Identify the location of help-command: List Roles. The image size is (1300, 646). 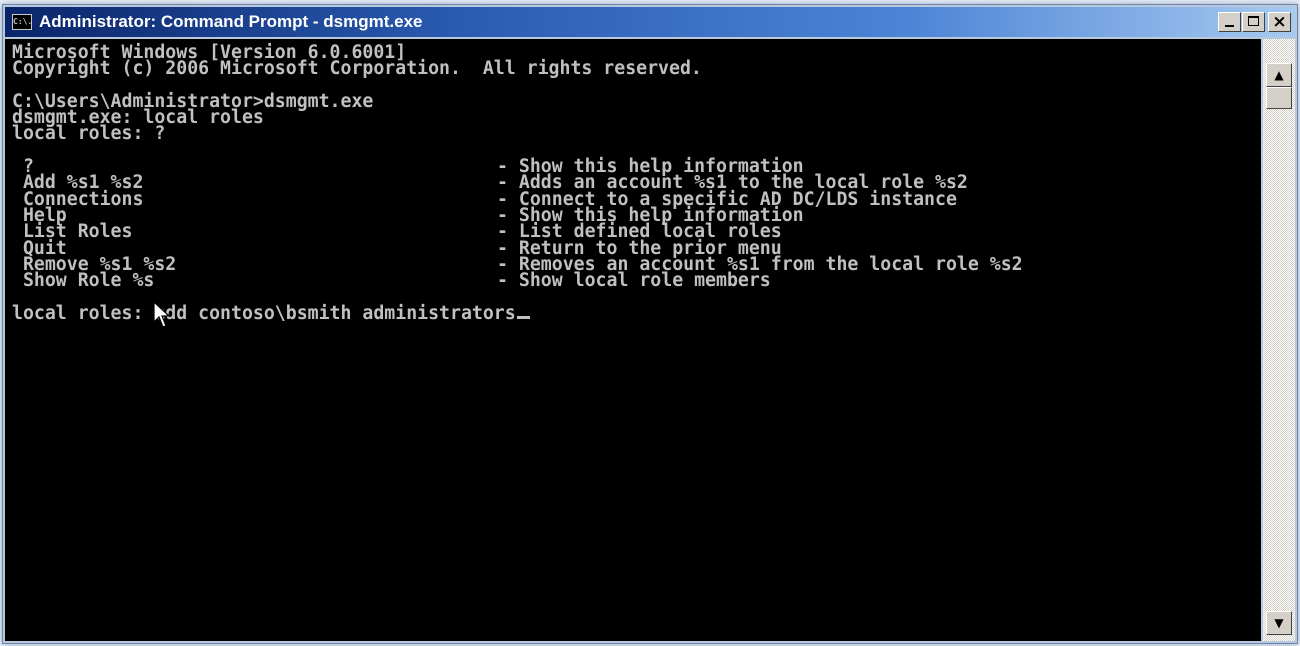
(72, 232).